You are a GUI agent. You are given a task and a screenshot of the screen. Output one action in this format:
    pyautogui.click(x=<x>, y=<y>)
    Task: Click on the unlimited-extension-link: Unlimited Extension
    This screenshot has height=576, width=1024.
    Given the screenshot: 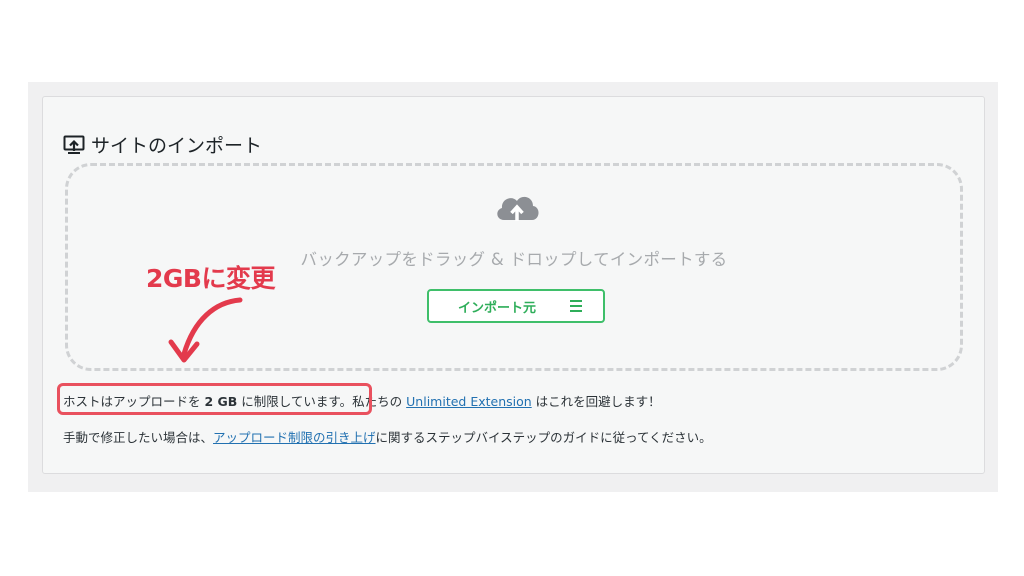 What is the action you would take?
    pyautogui.click(x=469, y=401)
    